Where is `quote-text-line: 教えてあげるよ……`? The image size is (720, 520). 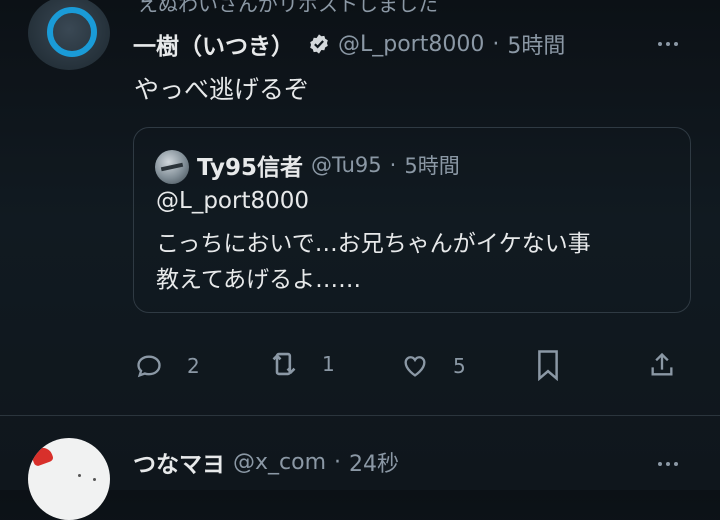
quote-text-line: 教えてあげるよ…… is located at coordinates (259, 280).